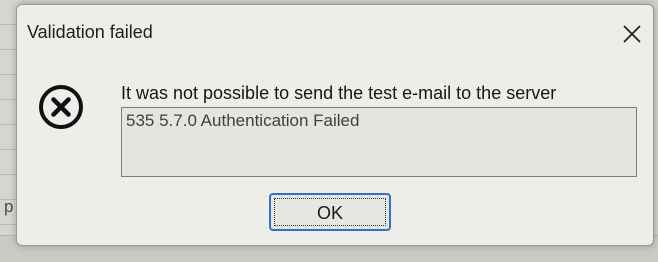 The height and width of the screenshot is (262, 658). I want to click on background-partial-text: p, so click(9, 206).